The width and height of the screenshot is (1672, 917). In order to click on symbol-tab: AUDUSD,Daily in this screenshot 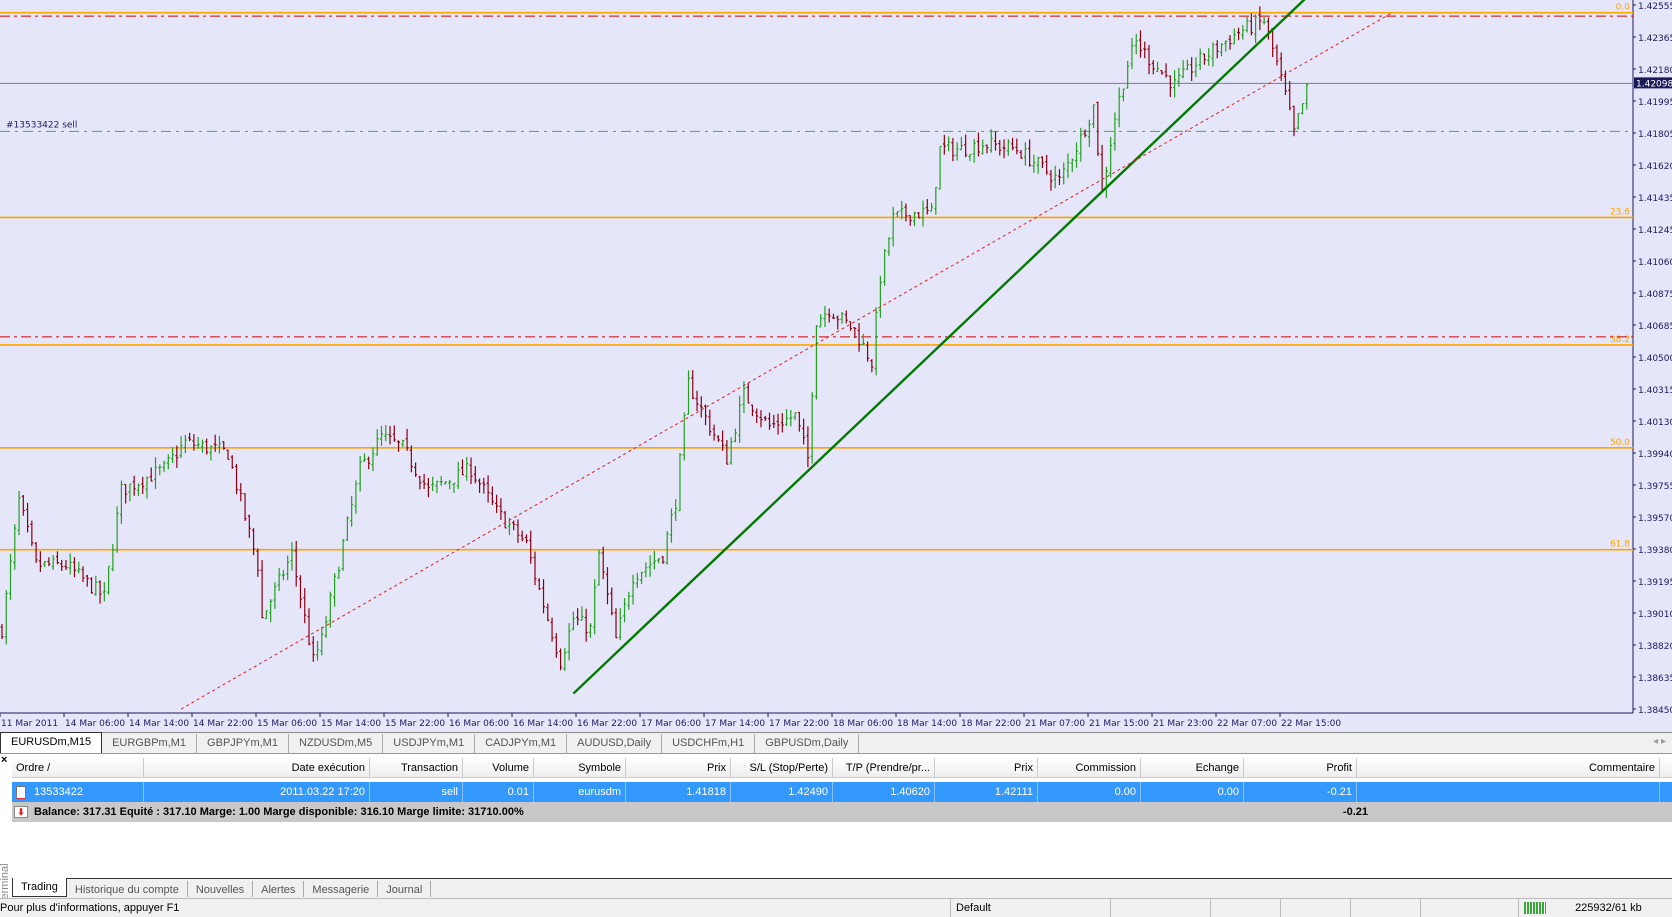, I will do `click(615, 743)`.